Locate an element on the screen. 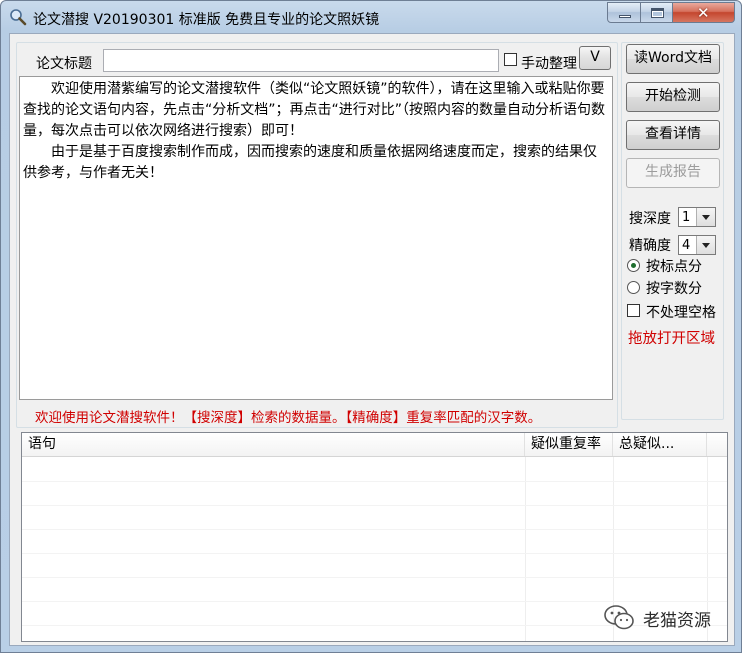 The height and width of the screenshot is (653, 742). title-bar: 论文潜搜 V20190301 标准版 免费且专业的论文照妖镜 ✕ is located at coordinates (371, 17).